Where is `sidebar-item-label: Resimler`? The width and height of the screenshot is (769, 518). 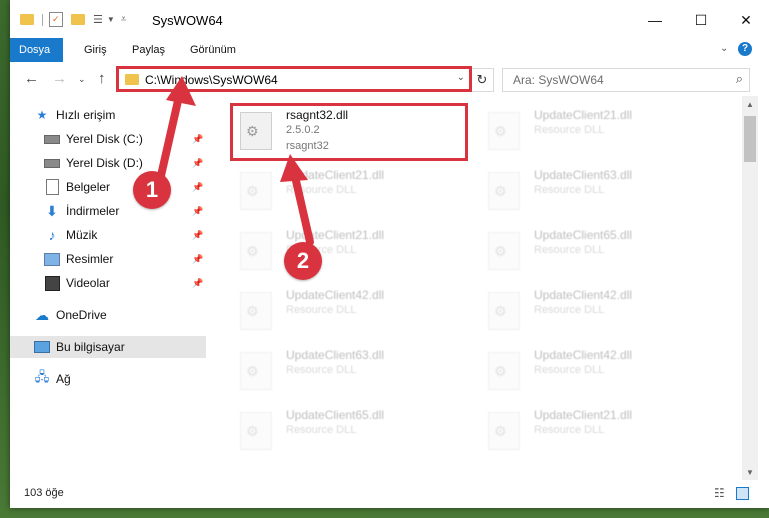 sidebar-item-label: Resimler is located at coordinates (90, 259).